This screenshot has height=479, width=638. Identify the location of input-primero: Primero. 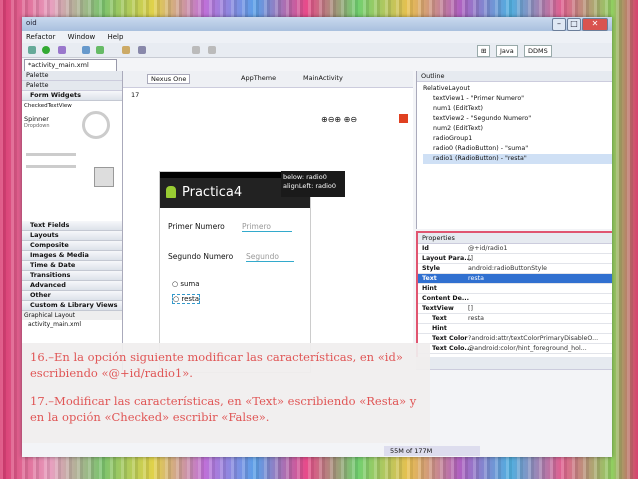
(267, 227).